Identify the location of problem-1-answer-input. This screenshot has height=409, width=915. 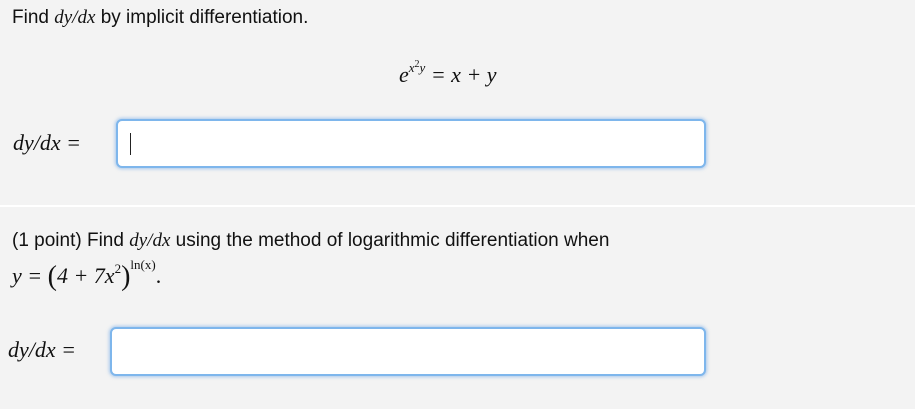
(411, 143).